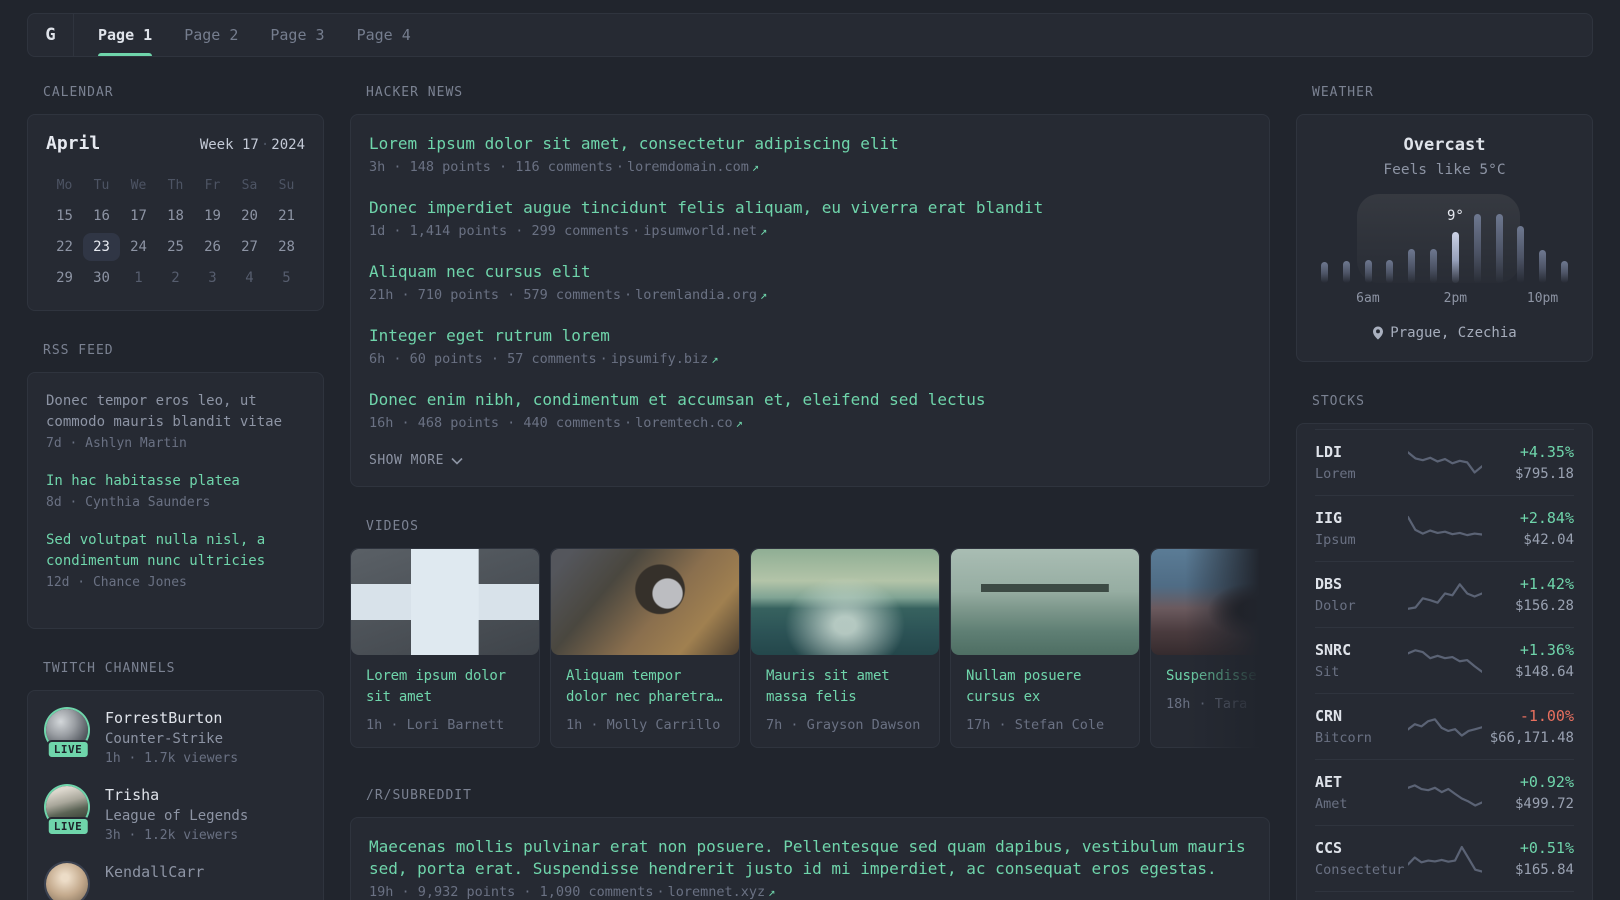 This screenshot has width=1620, height=900. Describe the element at coordinates (1361, 726) in the screenshot. I see `stock-id: CRN Bitcorn` at that location.